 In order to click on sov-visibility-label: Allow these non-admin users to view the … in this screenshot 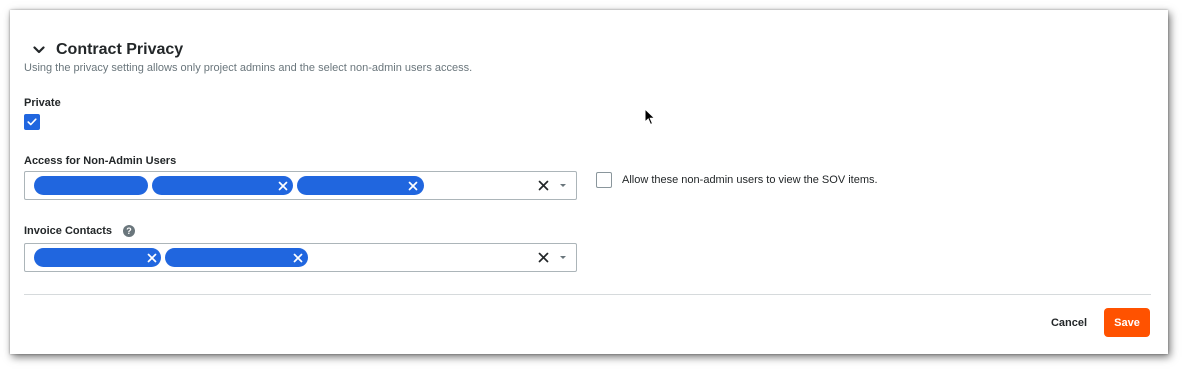, I will do `click(750, 180)`.